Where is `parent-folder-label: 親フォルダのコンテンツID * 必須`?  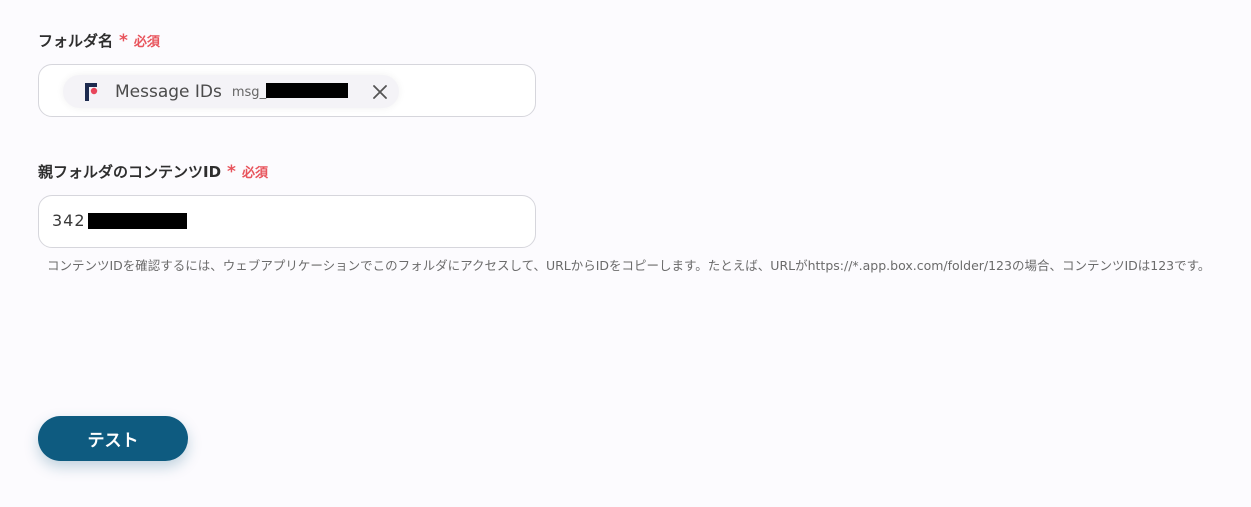
parent-folder-label: 親フォルダのコンテンツID * 必須 is located at coordinates (153, 171).